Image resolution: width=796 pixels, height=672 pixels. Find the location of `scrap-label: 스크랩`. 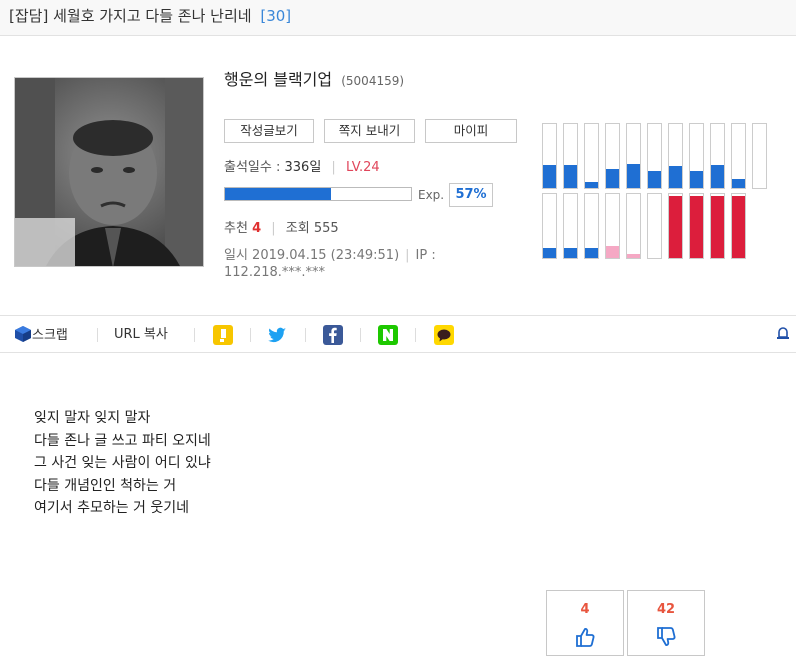

scrap-label: 스크랩 is located at coordinates (50, 335).